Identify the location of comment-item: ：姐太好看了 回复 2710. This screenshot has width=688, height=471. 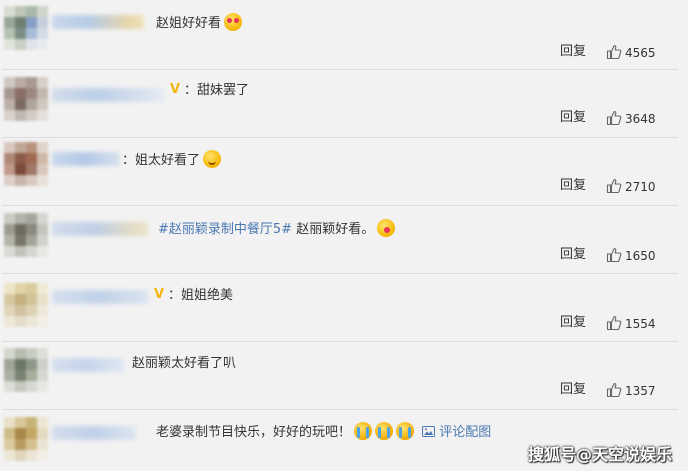
(344, 171).